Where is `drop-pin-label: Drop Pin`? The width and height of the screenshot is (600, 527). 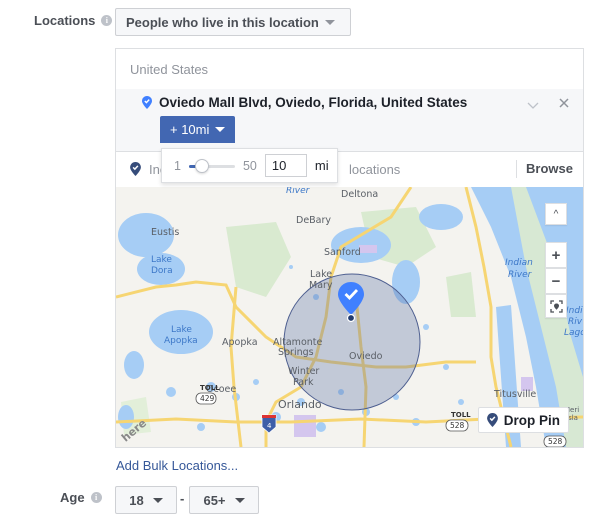 drop-pin-label: Drop Pin is located at coordinates (531, 420).